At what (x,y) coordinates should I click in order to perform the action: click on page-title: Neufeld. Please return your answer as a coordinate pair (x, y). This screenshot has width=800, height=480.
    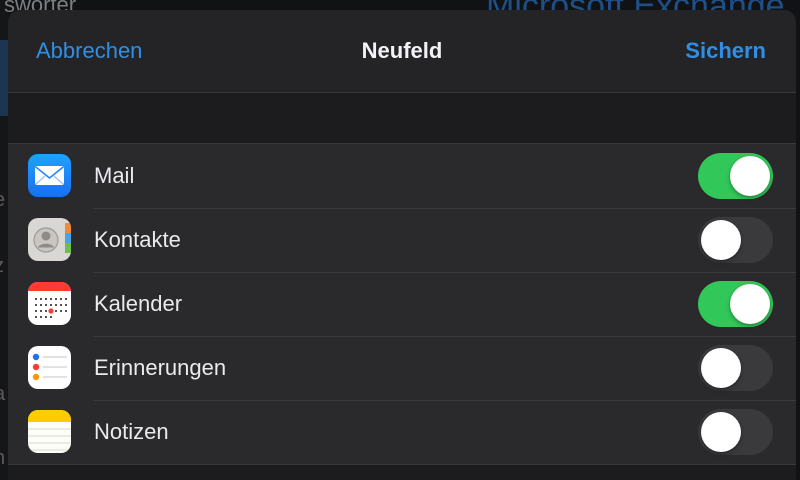
    Looking at the image, I should click on (402, 50).